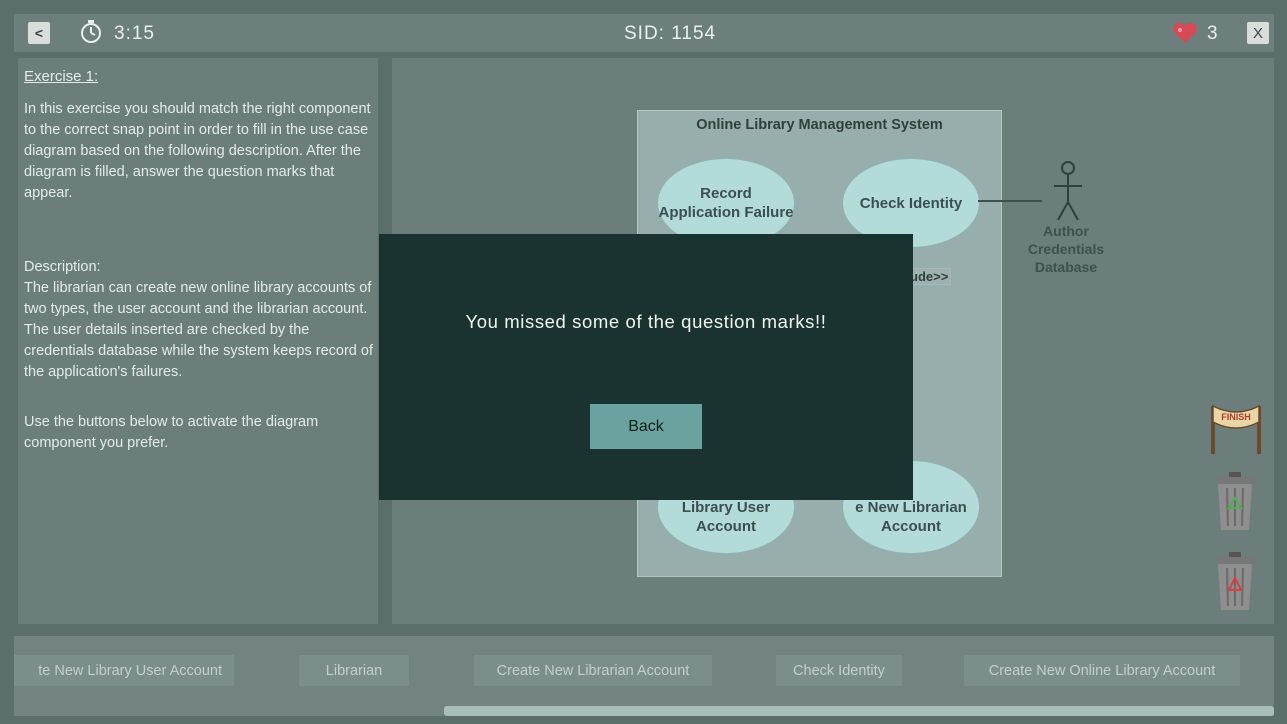 Image resolution: width=1287 pixels, height=724 pixels. Describe the element at coordinates (646, 321) in the screenshot. I see `alert-message: You missed some of the question marks!!` at that location.